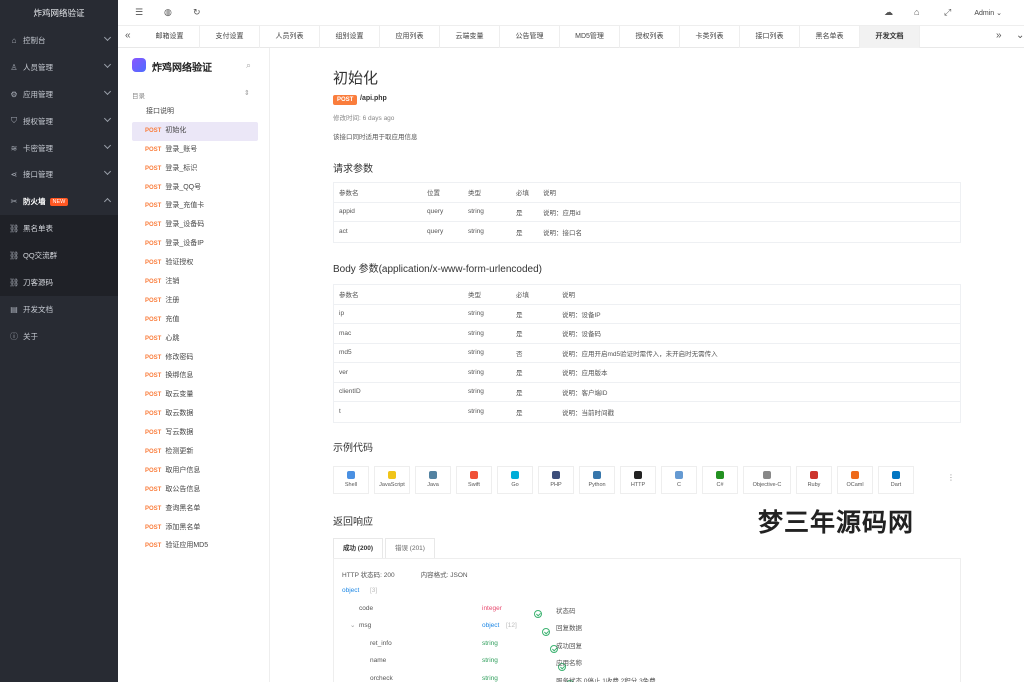 This screenshot has width=1024, height=682. What do you see at coordinates (195, 376) in the screenshot?
I see `doc-item: POST 换绑信息` at bounding box center [195, 376].